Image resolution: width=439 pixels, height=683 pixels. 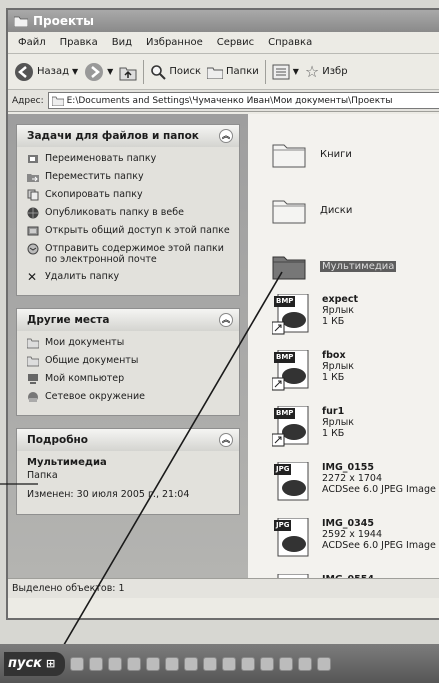 I want to click on folders-button: Папки, so click(x=233, y=72).